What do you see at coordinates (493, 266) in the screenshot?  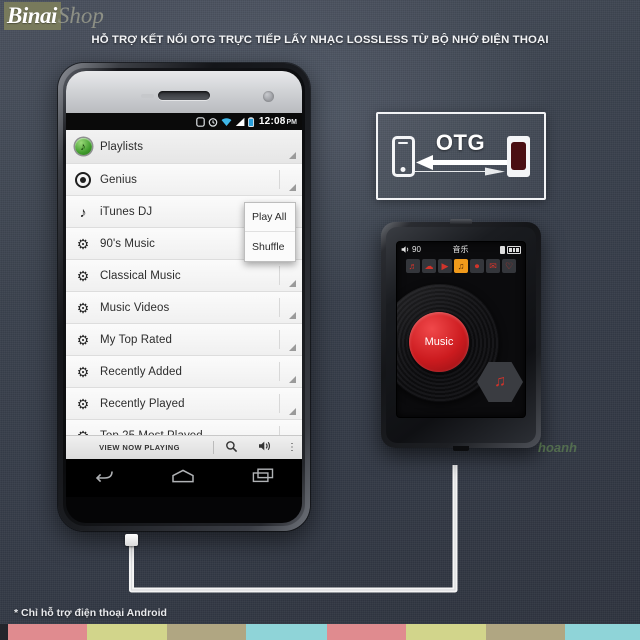 I see `ebook-icon: ✉` at bounding box center [493, 266].